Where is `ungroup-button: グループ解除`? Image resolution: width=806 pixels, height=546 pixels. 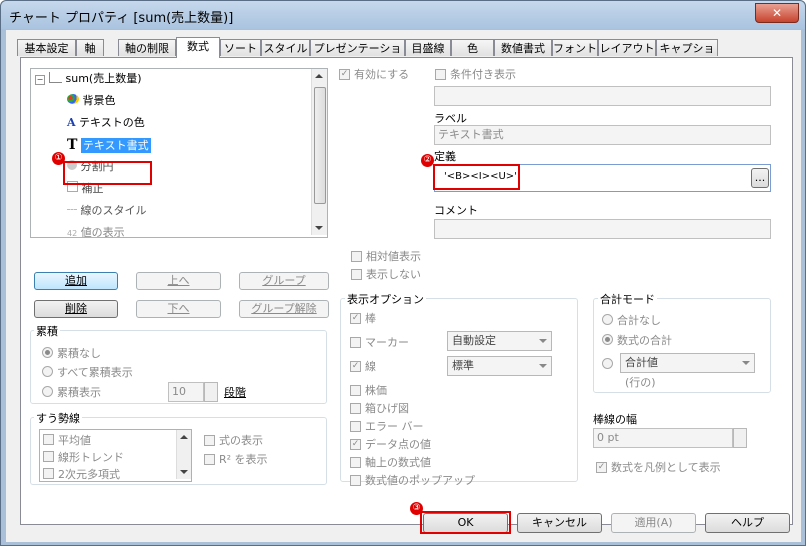 ungroup-button: グループ解除 is located at coordinates (284, 309).